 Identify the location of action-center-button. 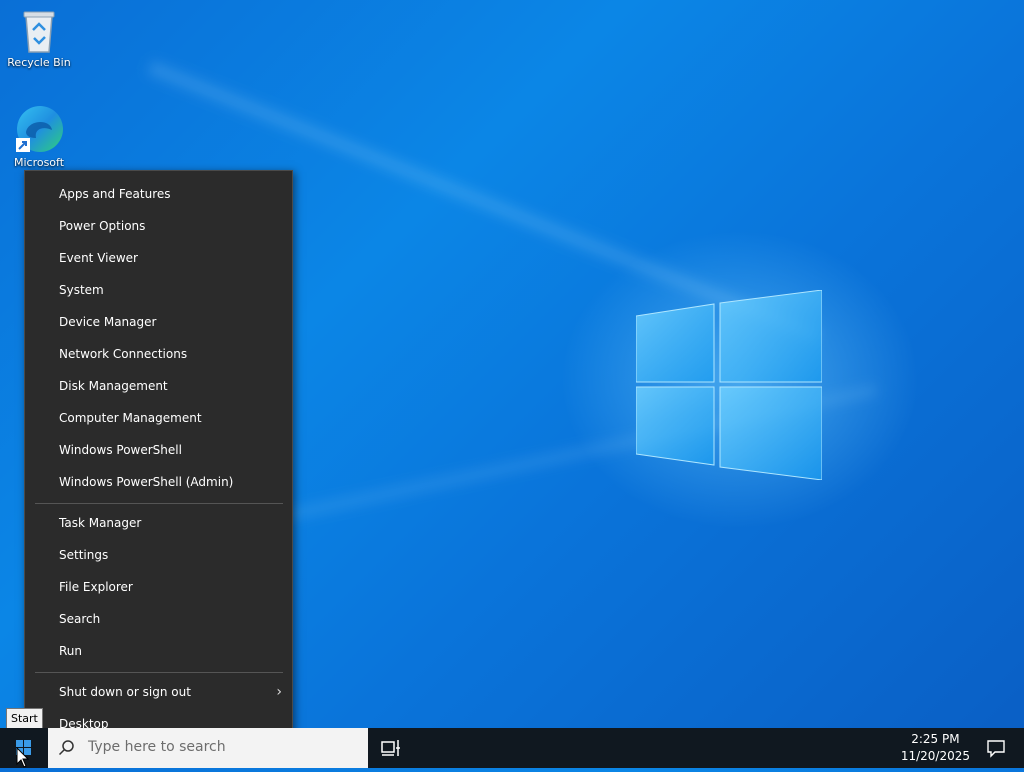
(996, 748).